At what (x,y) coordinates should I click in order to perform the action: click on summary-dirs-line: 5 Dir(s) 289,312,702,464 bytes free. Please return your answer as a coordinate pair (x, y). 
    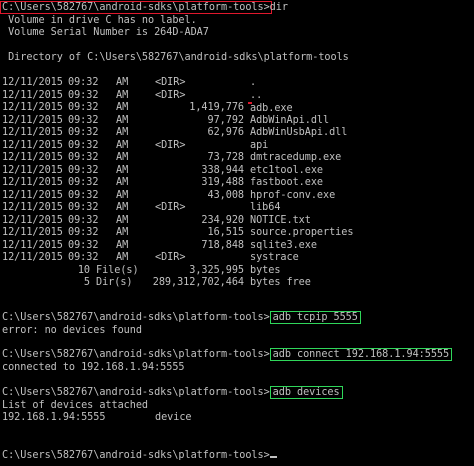
    Looking at the image, I should click on (156, 283).